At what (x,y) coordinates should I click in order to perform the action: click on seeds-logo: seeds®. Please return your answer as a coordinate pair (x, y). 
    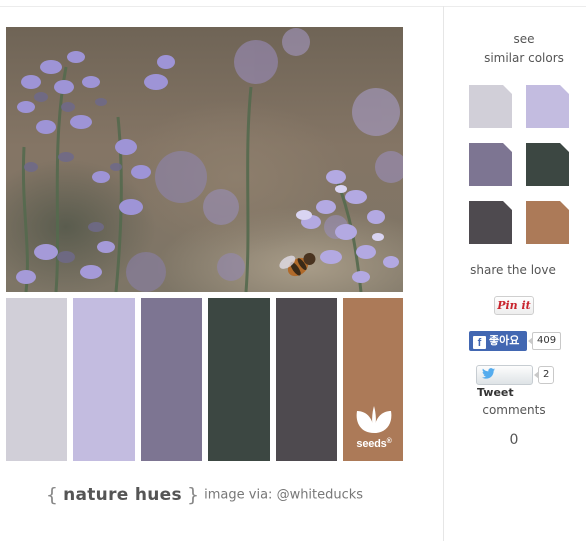
    Looking at the image, I should click on (374, 428).